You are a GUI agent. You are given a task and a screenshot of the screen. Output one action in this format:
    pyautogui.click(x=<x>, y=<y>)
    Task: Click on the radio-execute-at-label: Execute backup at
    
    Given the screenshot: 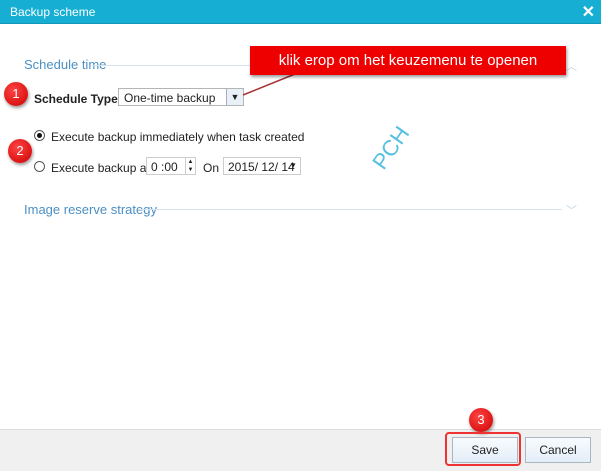 What is the action you would take?
    pyautogui.click(x=100, y=168)
    